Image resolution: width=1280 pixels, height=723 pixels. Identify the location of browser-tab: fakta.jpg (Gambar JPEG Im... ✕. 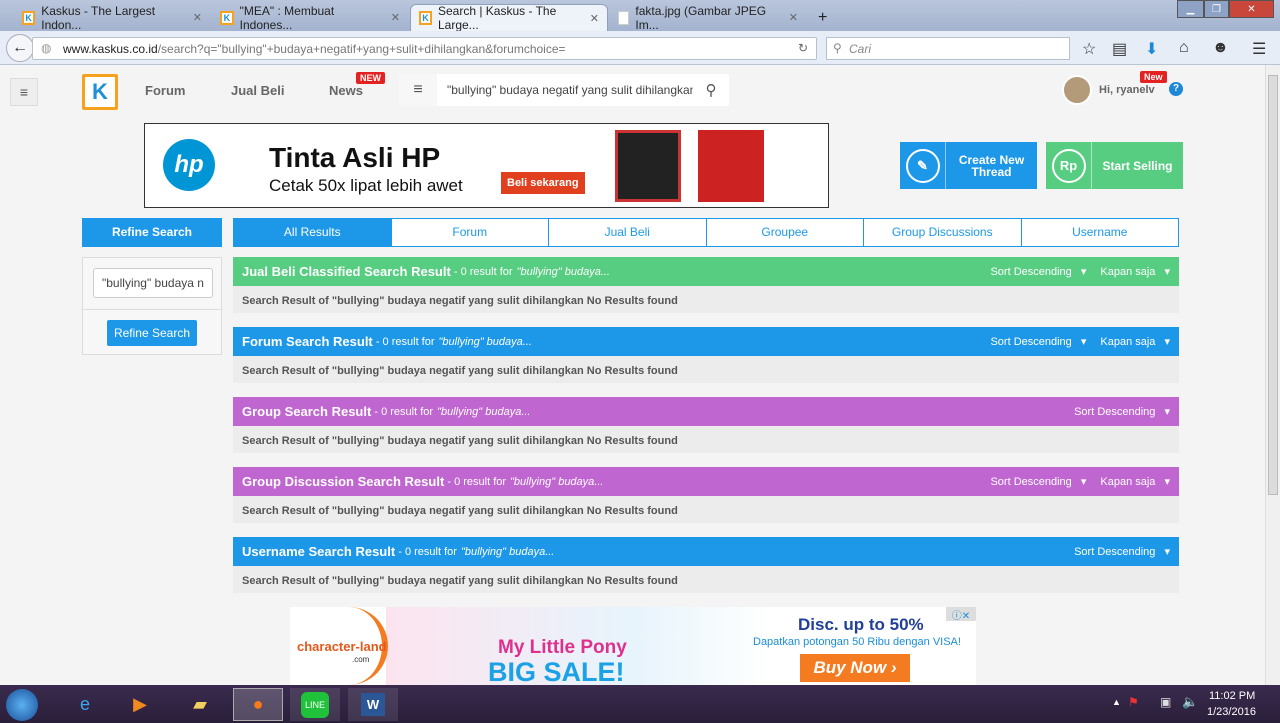
(708, 18).